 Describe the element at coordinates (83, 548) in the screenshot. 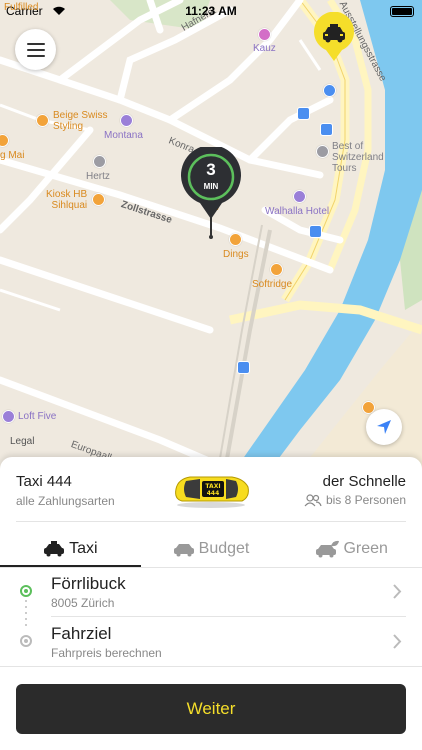

I see `tab-taxi-label: Taxi` at that location.